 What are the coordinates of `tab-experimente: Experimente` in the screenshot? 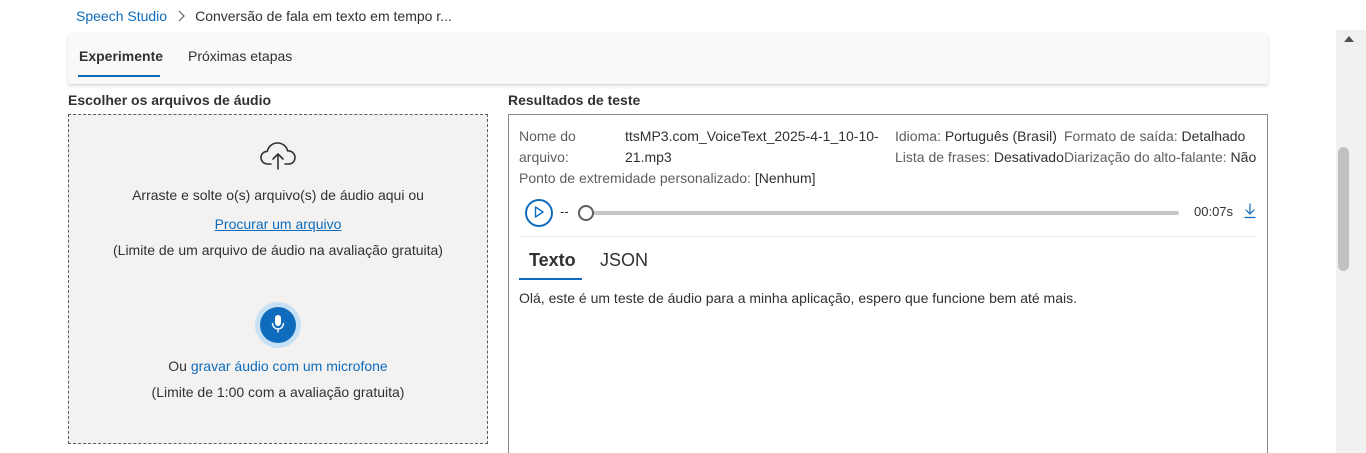 It's located at (121, 56).